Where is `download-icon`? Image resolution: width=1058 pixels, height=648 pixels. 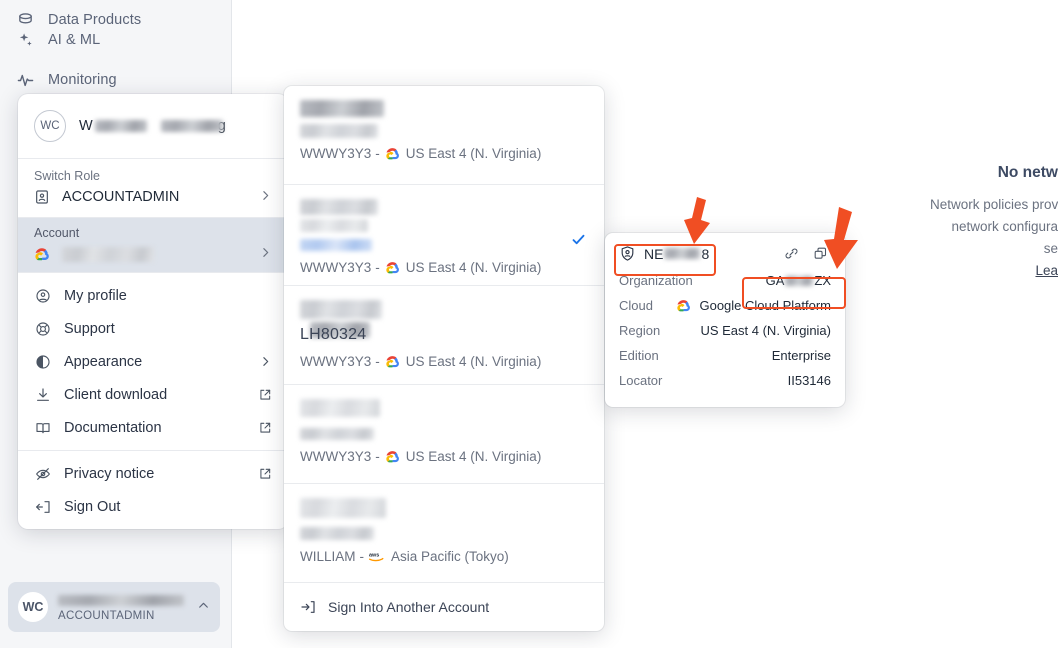 download-icon is located at coordinates (43, 395).